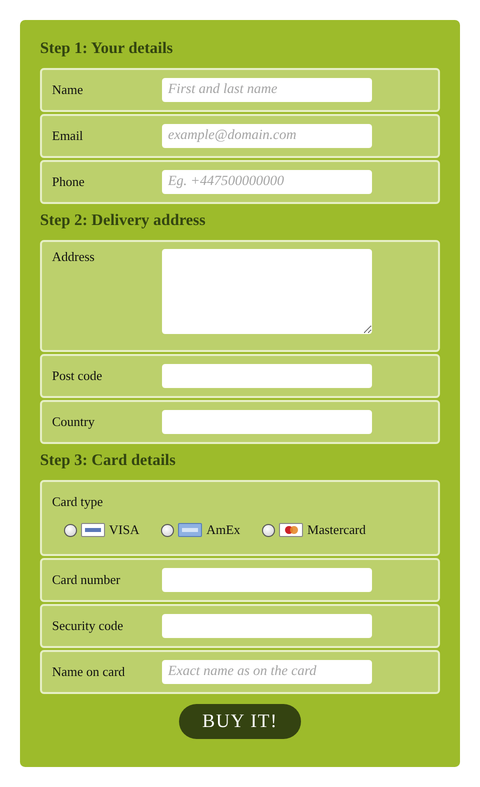 The height and width of the screenshot is (787, 480). What do you see at coordinates (87, 580) in the screenshot?
I see `field-label: Card number` at bounding box center [87, 580].